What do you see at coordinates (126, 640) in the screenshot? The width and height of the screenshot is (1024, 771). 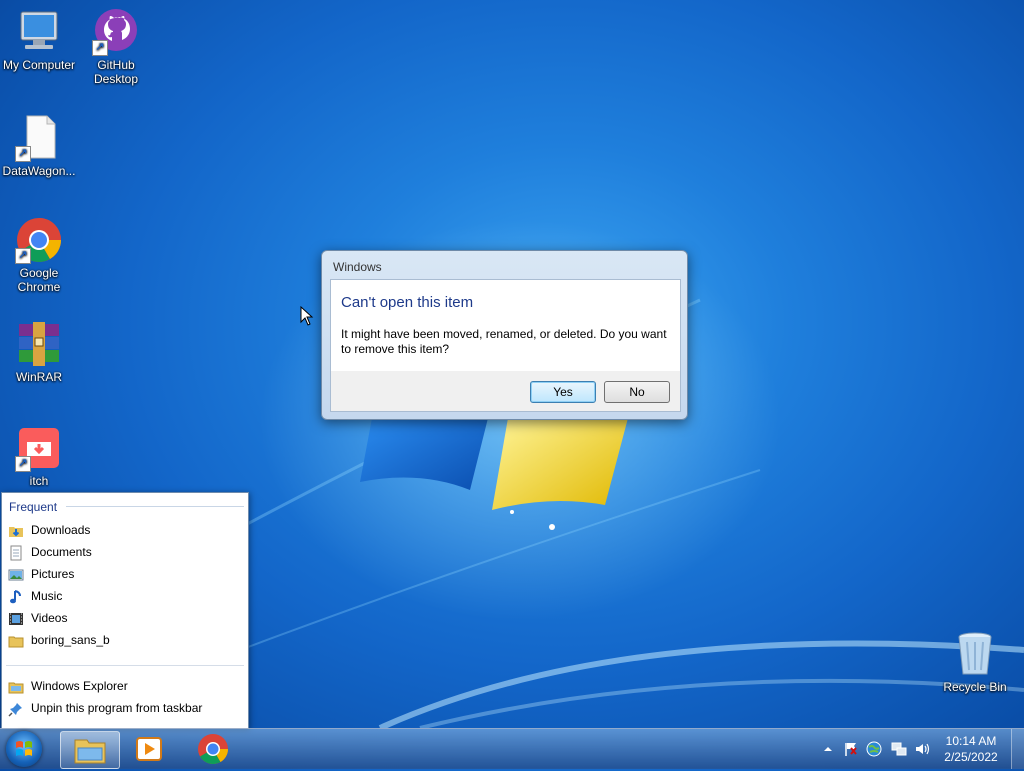 I see `jump-list-item-boring-sans-b: boring_sans_b` at bounding box center [126, 640].